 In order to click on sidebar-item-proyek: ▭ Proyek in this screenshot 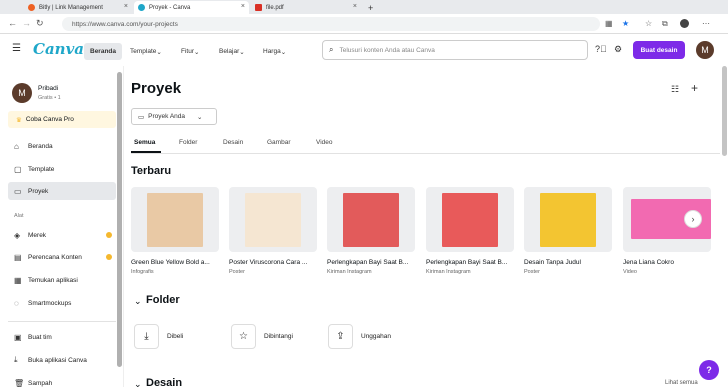, I will do `click(62, 191)`.